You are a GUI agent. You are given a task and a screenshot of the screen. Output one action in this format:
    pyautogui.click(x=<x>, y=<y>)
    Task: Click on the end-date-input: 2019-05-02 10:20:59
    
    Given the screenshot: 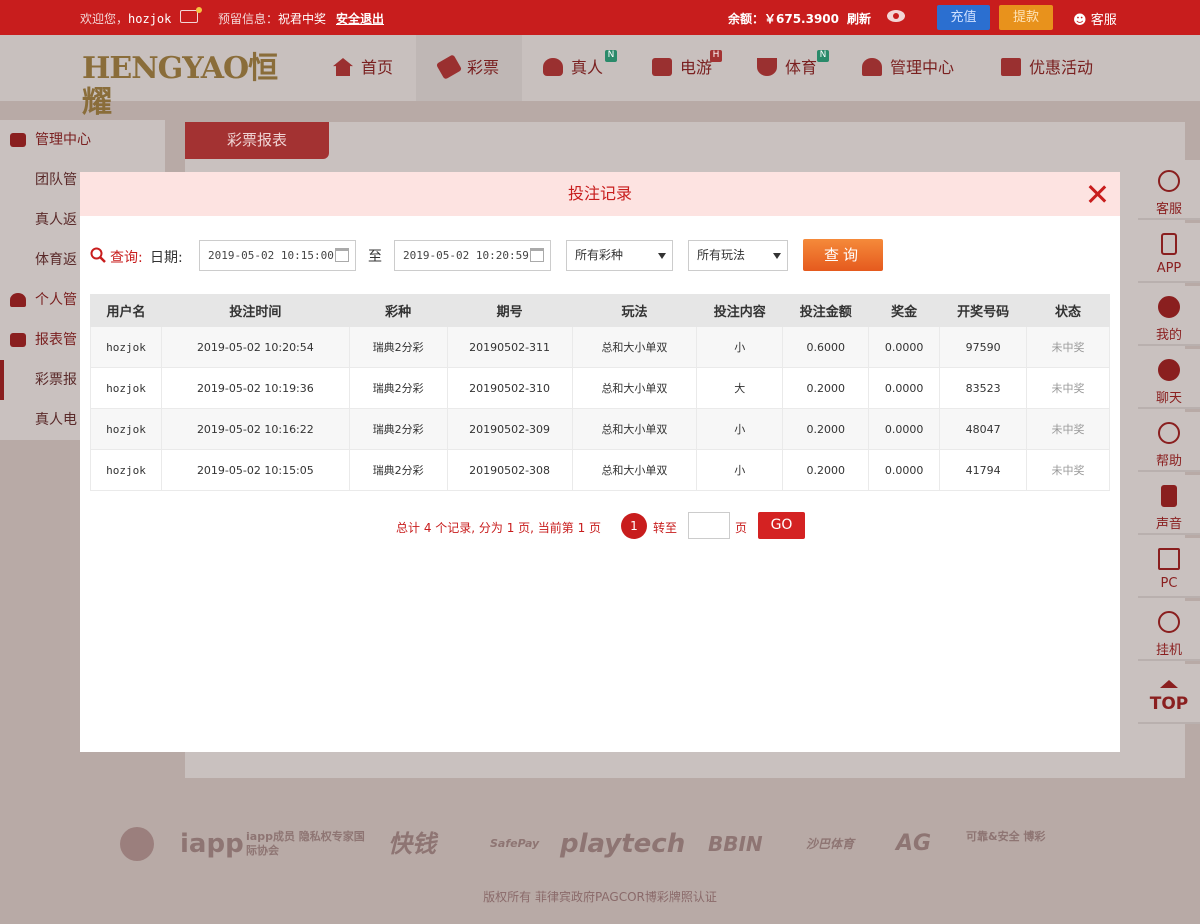 What is the action you would take?
    pyautogui.click(x=472, y=255)
    